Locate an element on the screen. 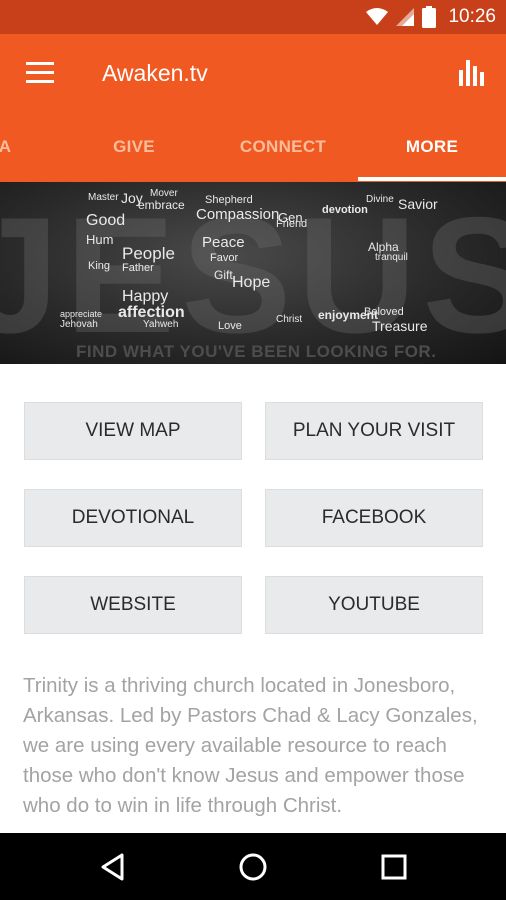 The height and width of the screenshot is (900, 506). view-map-button: VIEW MAP is located at coordinates (133, 431).